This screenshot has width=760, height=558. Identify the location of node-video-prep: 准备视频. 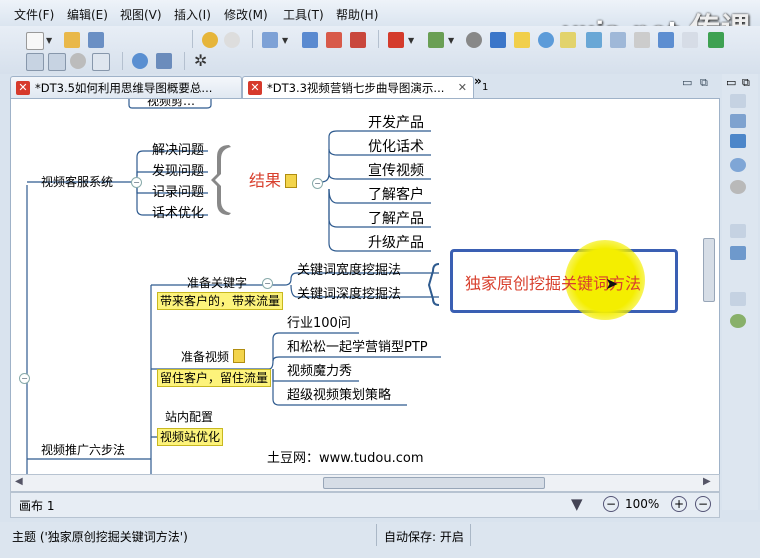
(213, 357).